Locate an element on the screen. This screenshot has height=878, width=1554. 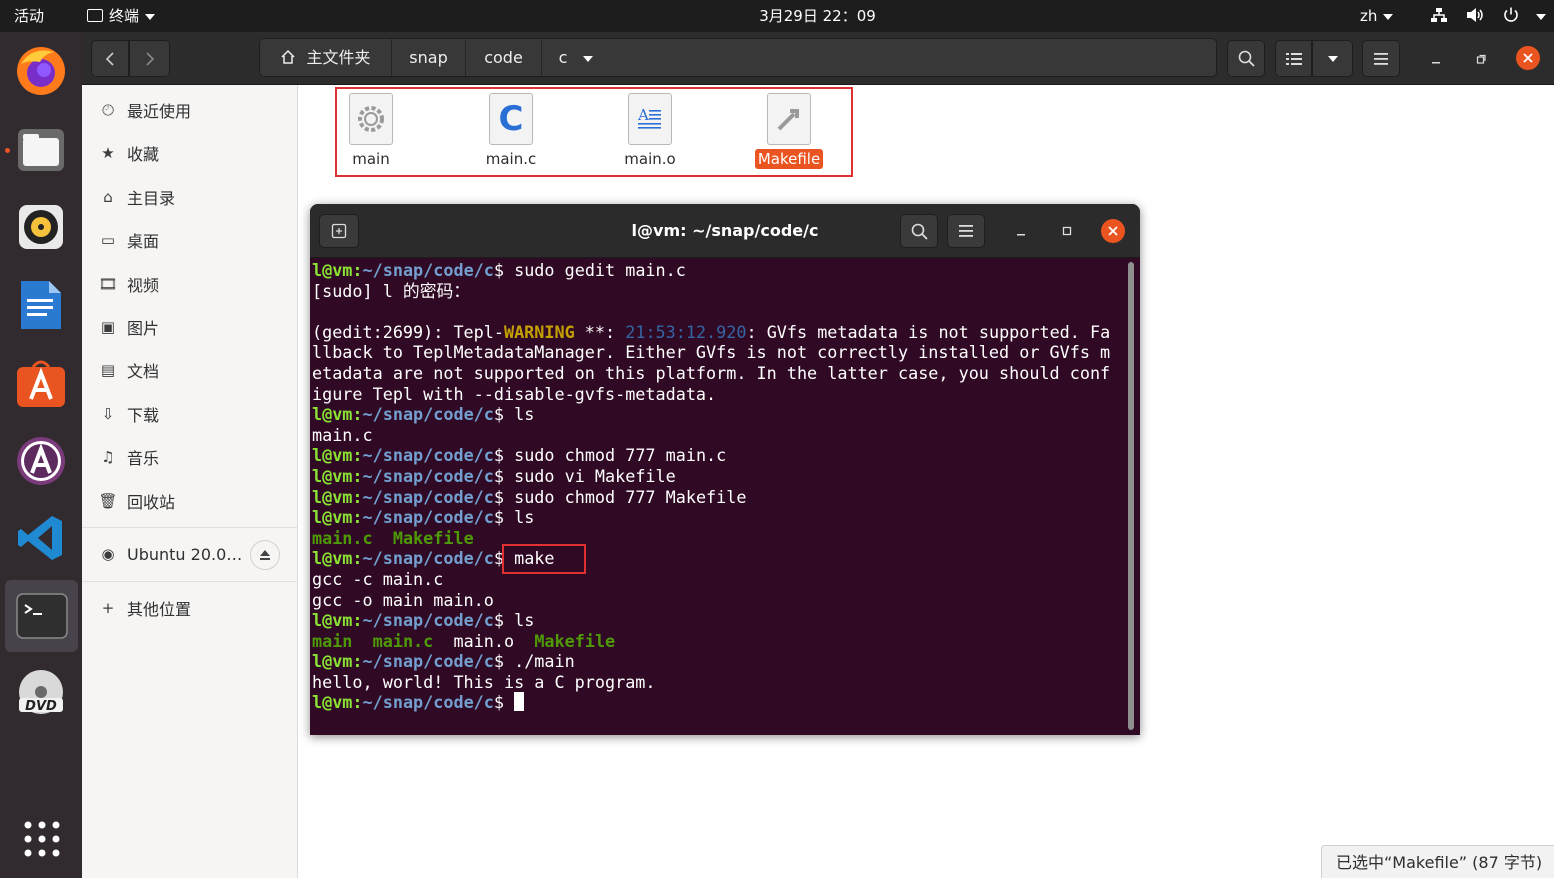
top-panel: 活动 终端 3月29日 22：09 zh is located at coordinates (777, 16).